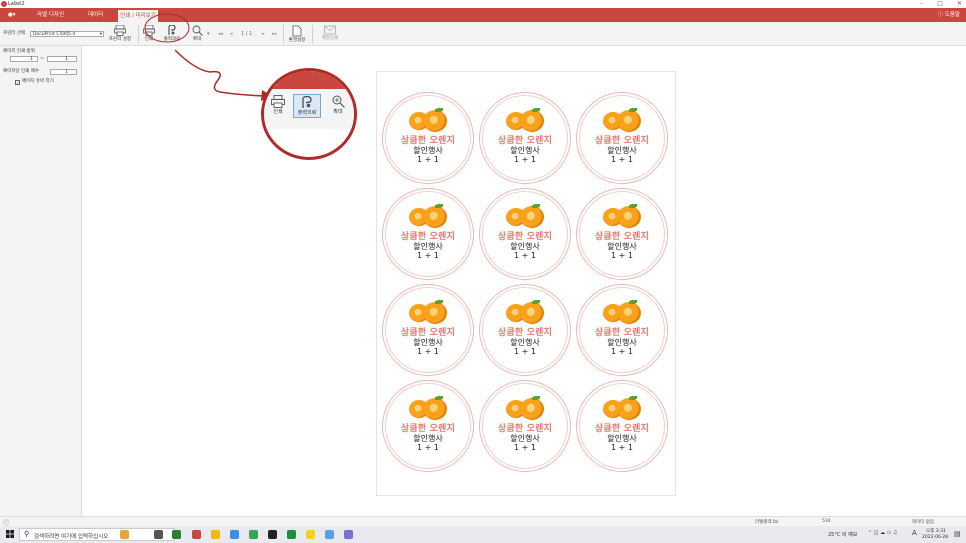 The image size is (966, 543). Describe the element at coordinates (12, 15) in the screenshot. I see `app-menu-button: ●▾` at that location.